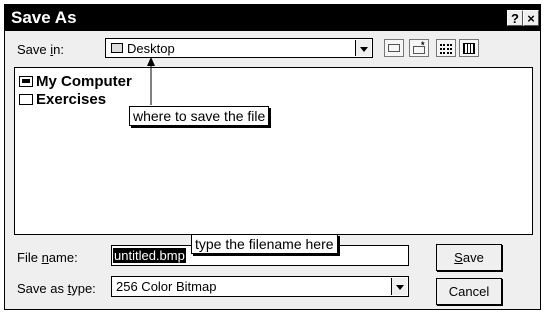 This screenshot has height=314, width=545. Describe the element at coordinates (166, 286) in the screenshot. I see `save-type-value: 256 Color Bitmap` at that location.